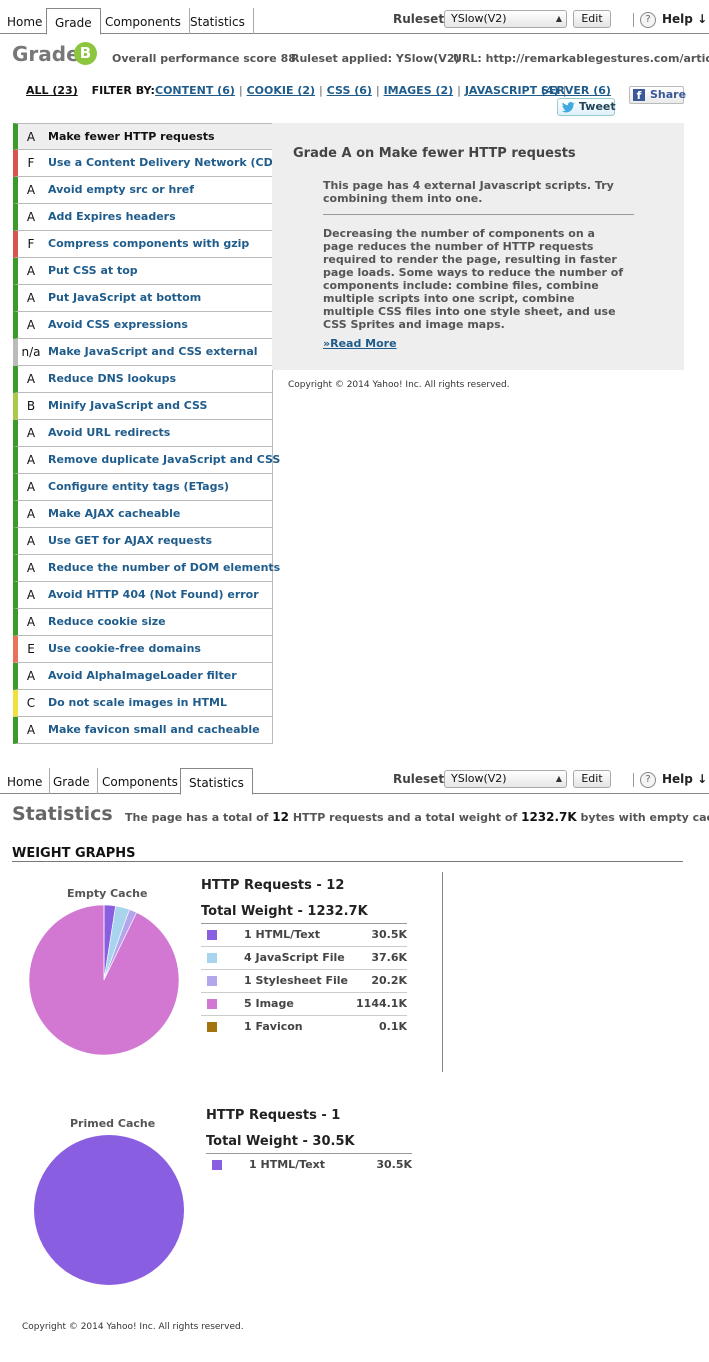  I want to click on rule-item: A Make favicon small and cacheable, so click(143, 730).